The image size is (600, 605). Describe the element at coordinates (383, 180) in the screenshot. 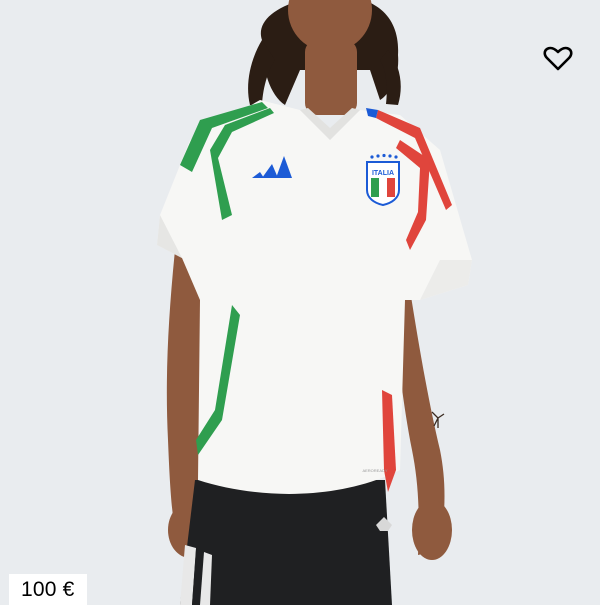

I see `italia-crest: ITALIA` at that location.